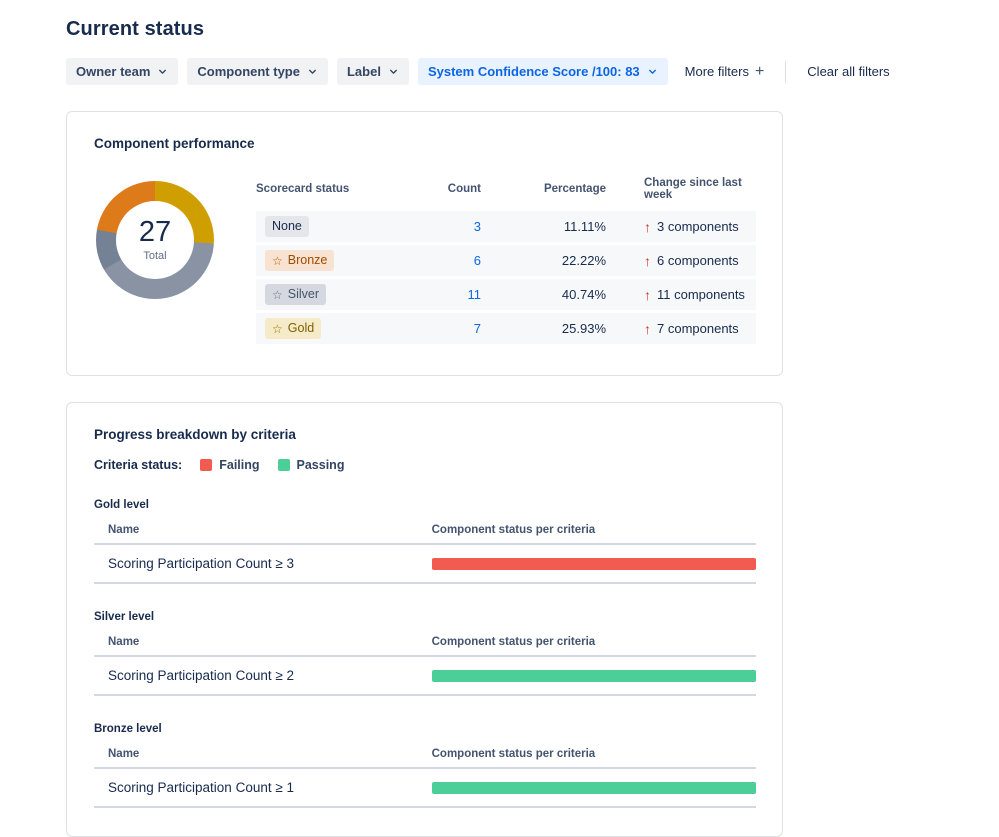 This screenshot has height=837, width=999. What do you see at coordinates (128, 729) in the screenshot?
I see `level-label: Bronze level` at bounding box center [128, 729].